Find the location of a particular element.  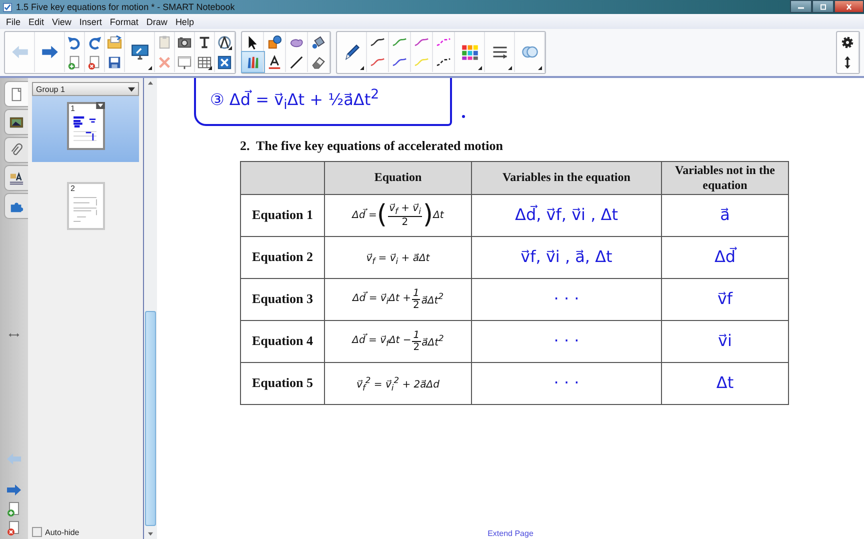

properties-tab is located at coordinates (16, 178).